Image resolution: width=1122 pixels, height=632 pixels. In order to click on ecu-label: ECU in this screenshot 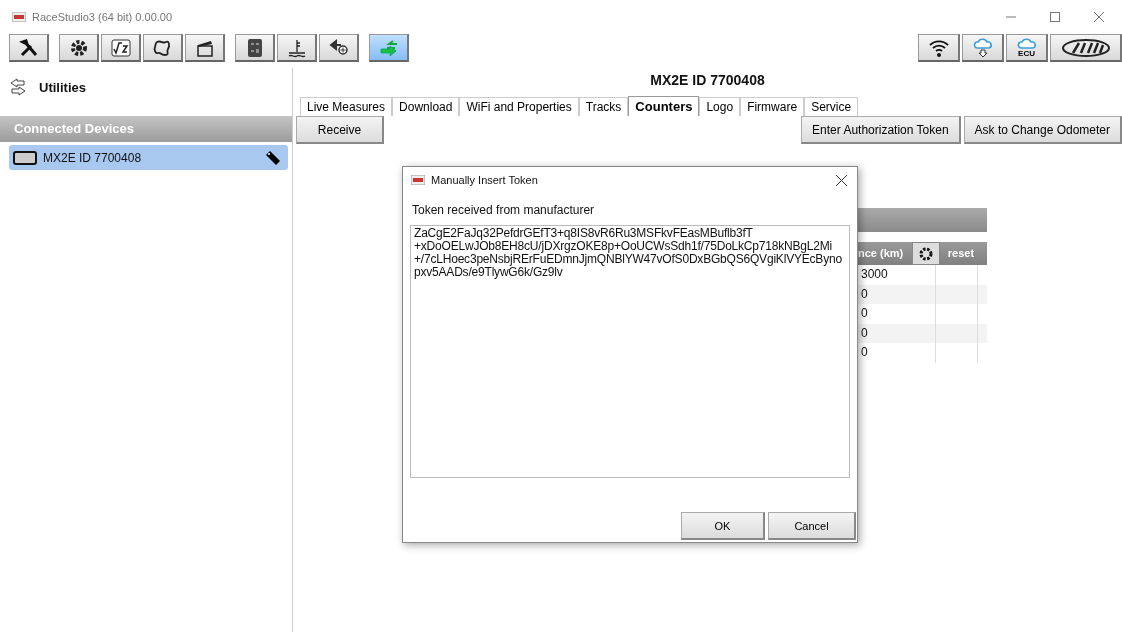, I will do `click(1026, 53)`.